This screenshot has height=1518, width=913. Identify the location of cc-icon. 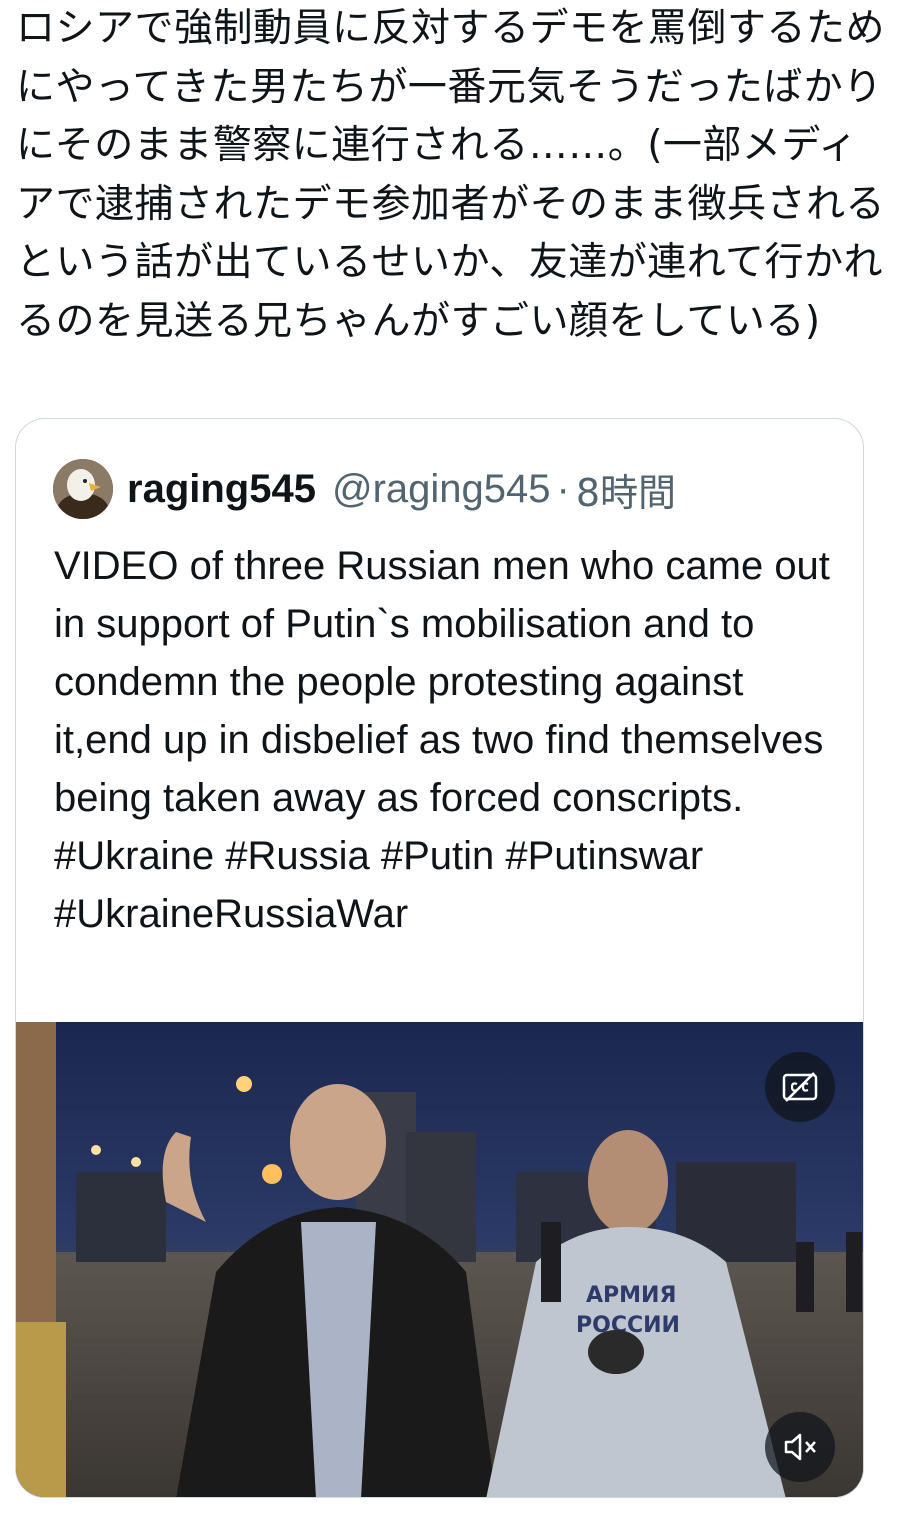
(800, 1087).